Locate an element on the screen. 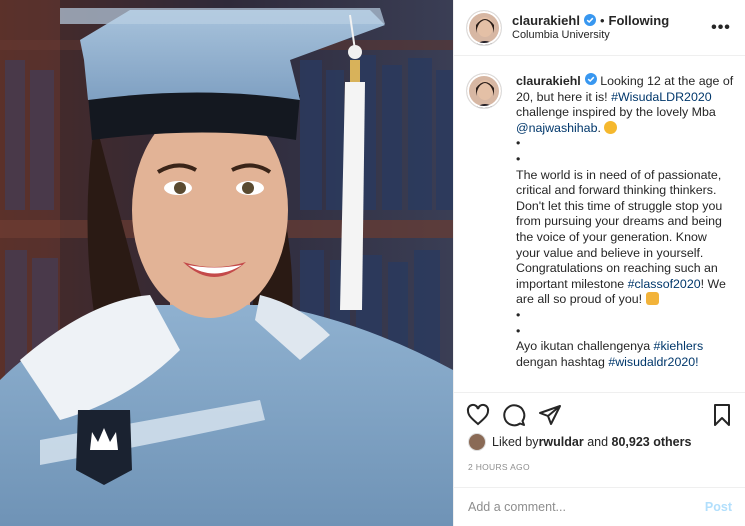  caption-ayo: Ayo ikutan challengenya is located at coordinates (585, 346).